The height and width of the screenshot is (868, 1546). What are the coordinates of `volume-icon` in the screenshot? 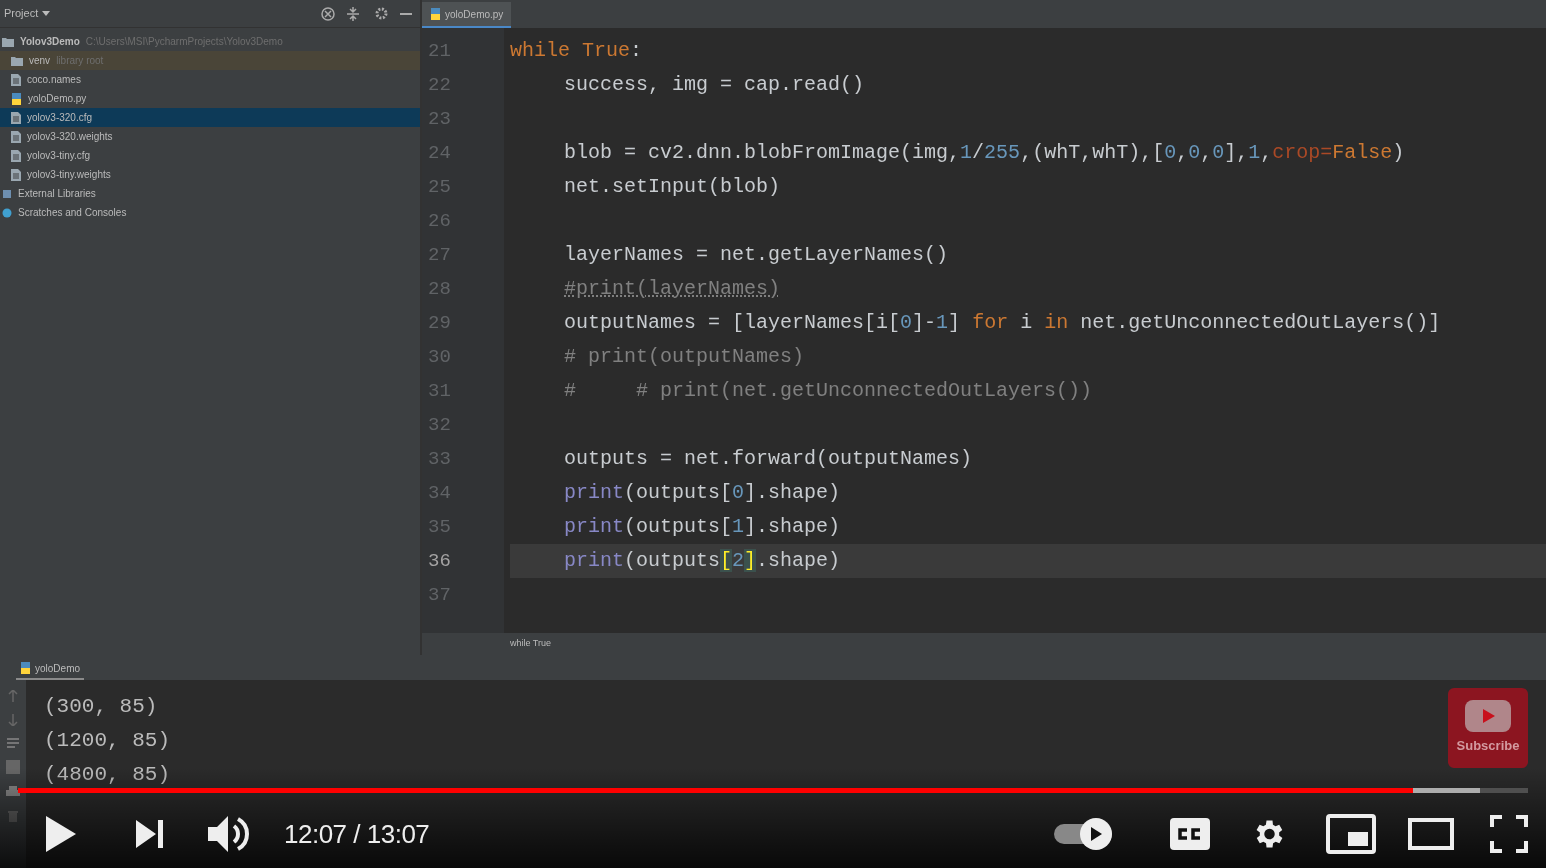 It's located at (230, 834).